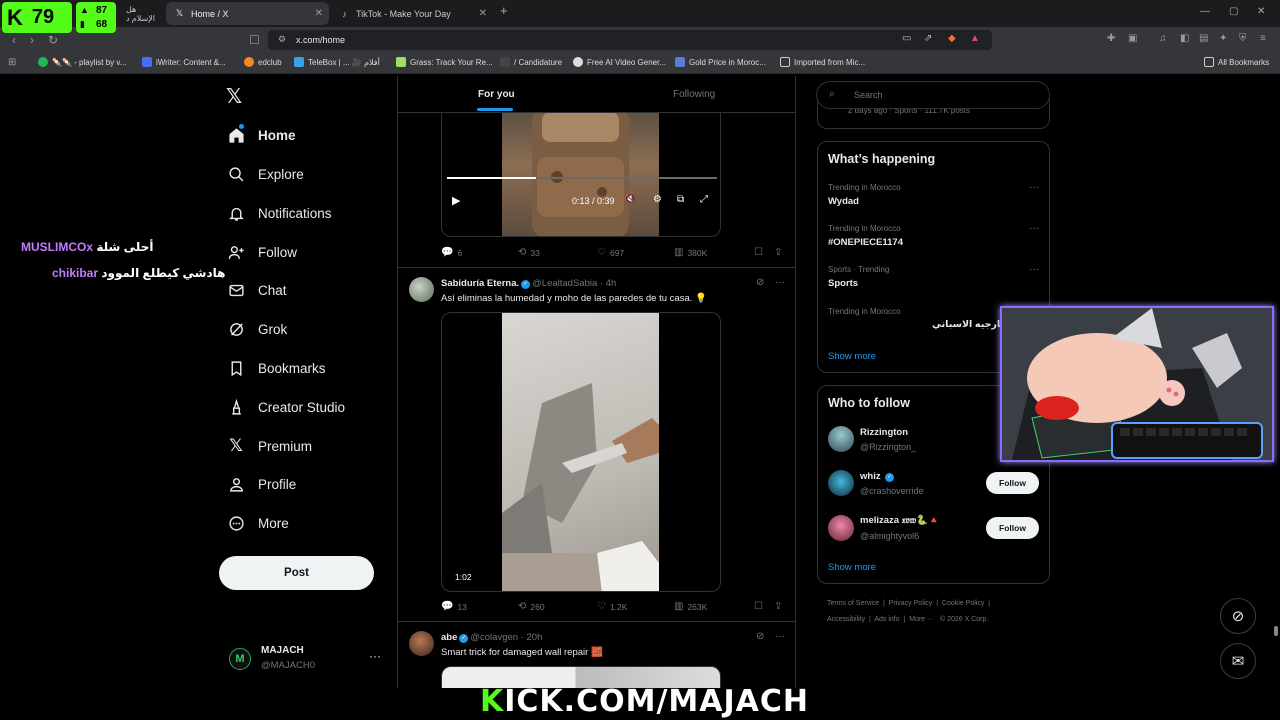 The height and width of the screenshot is (720, 1280). Describe the element at coordinates (265, 174) in the screenshot. I see `sidebar-item-explore: Explore` at that location.